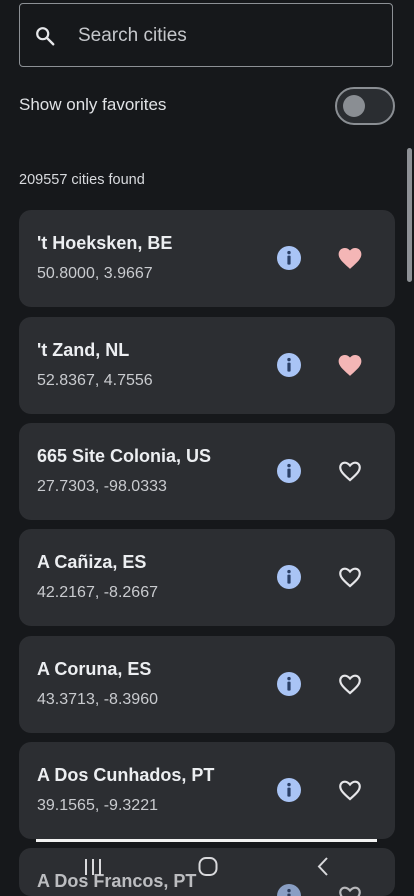 Image resolution: width=414 pixels, height=896 pixels. What do you see at coordinates (92, 562) in the screenshot?
I see `city-name: A Cañiza, ES` at bounding box center [92, 562].